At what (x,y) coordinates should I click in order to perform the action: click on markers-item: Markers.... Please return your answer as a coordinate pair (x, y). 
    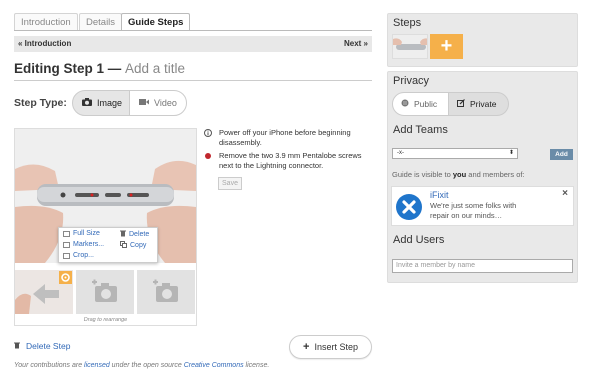
    Looking at the image, I should click on (83, 244).